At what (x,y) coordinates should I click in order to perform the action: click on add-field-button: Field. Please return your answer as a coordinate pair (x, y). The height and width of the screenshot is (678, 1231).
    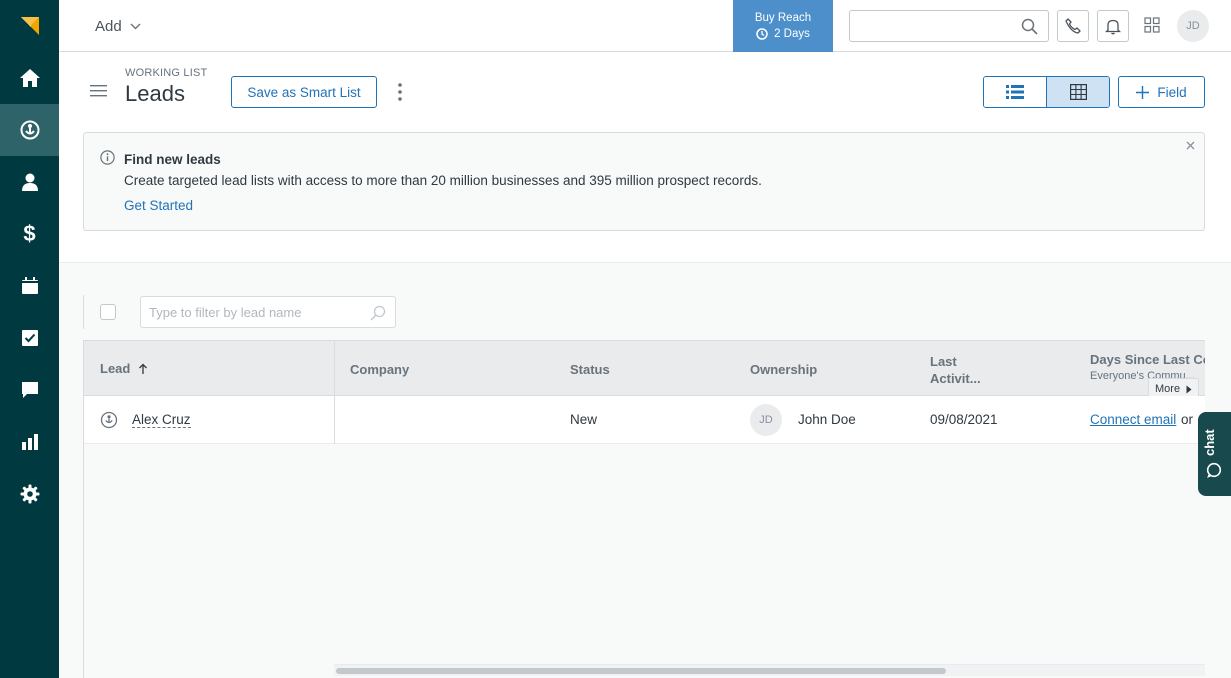
    Looking at the image, I should click on (1161, 92).